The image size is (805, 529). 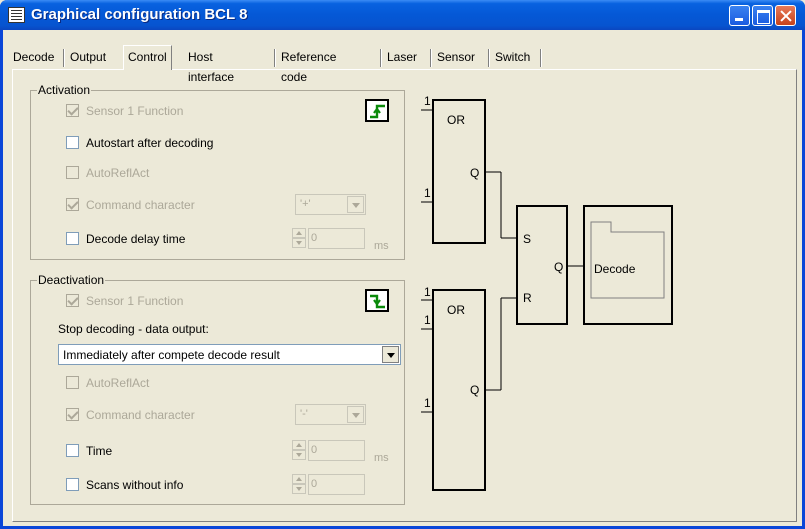 What do you see at coordinates (456, 310) in the screenshot?
I see `gate2-label: OR` at bounding box center [456, 310].